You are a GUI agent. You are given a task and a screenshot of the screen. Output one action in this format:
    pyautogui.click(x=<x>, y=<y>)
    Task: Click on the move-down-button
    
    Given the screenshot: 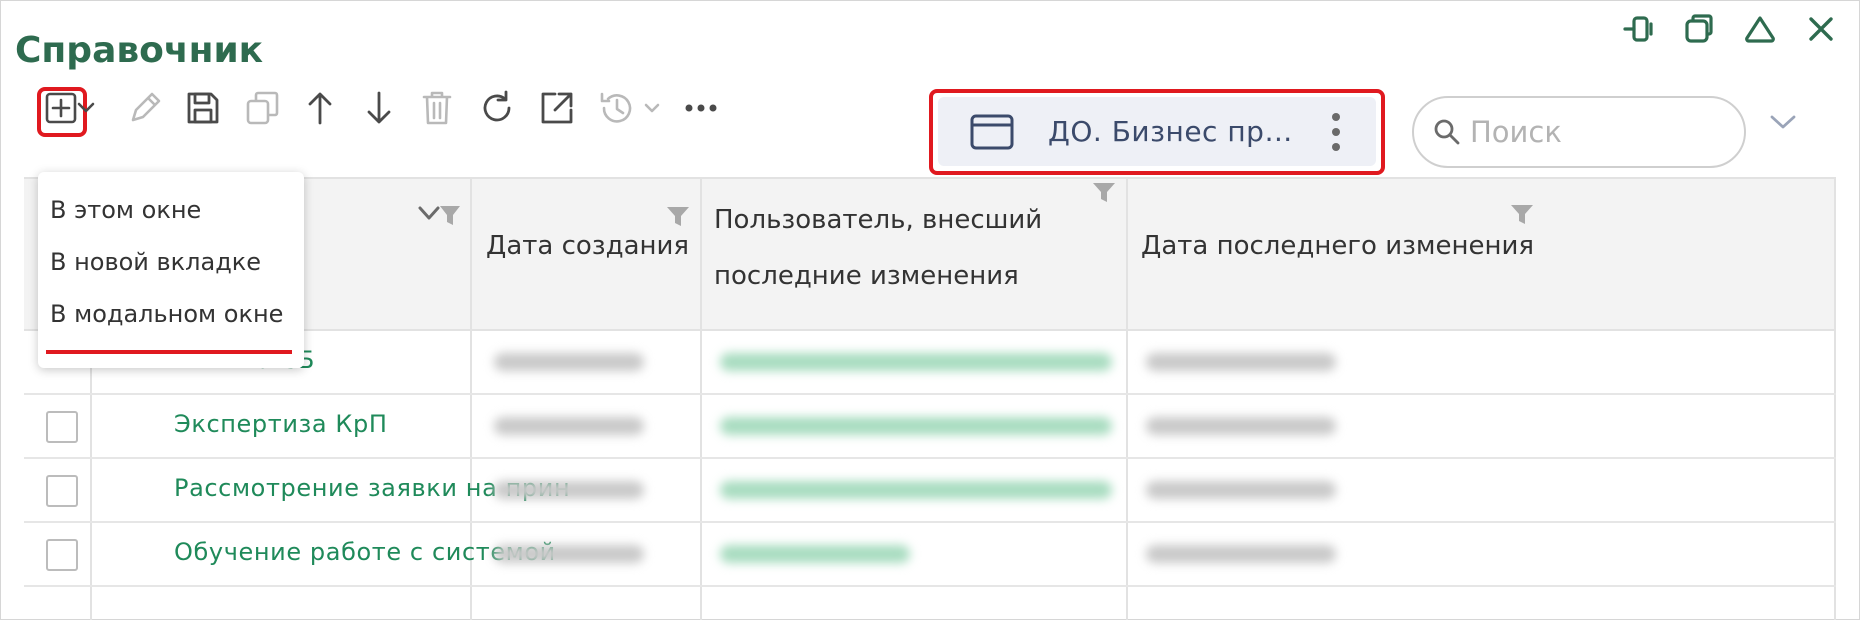 What is the action you would take?
    pyautogui.click(x=379, y=108)
    